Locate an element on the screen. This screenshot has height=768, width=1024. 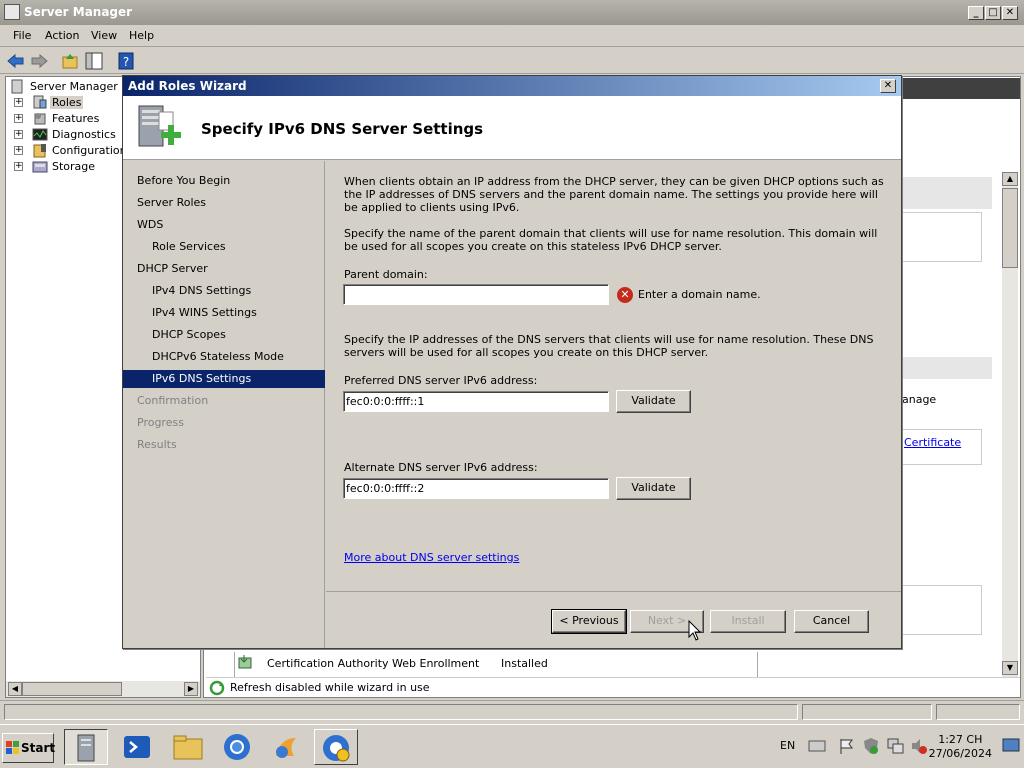
taskbar-app-flame is located at coordinates (286, 747).